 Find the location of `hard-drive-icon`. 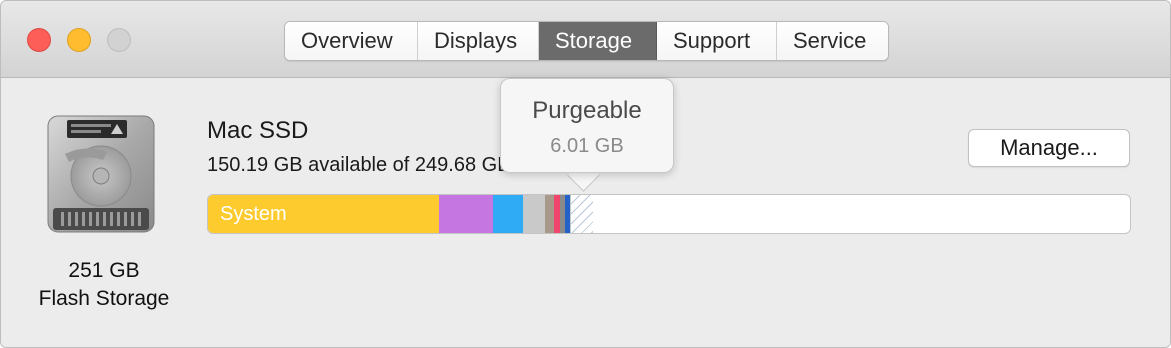

hard-drive-icon is located at coordinates (101, 174).